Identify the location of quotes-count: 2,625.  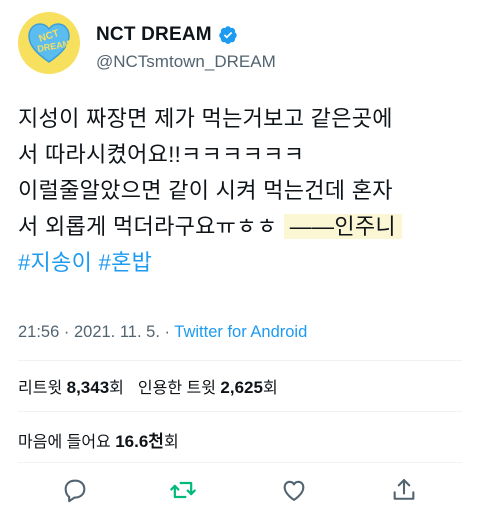
(241, 387).